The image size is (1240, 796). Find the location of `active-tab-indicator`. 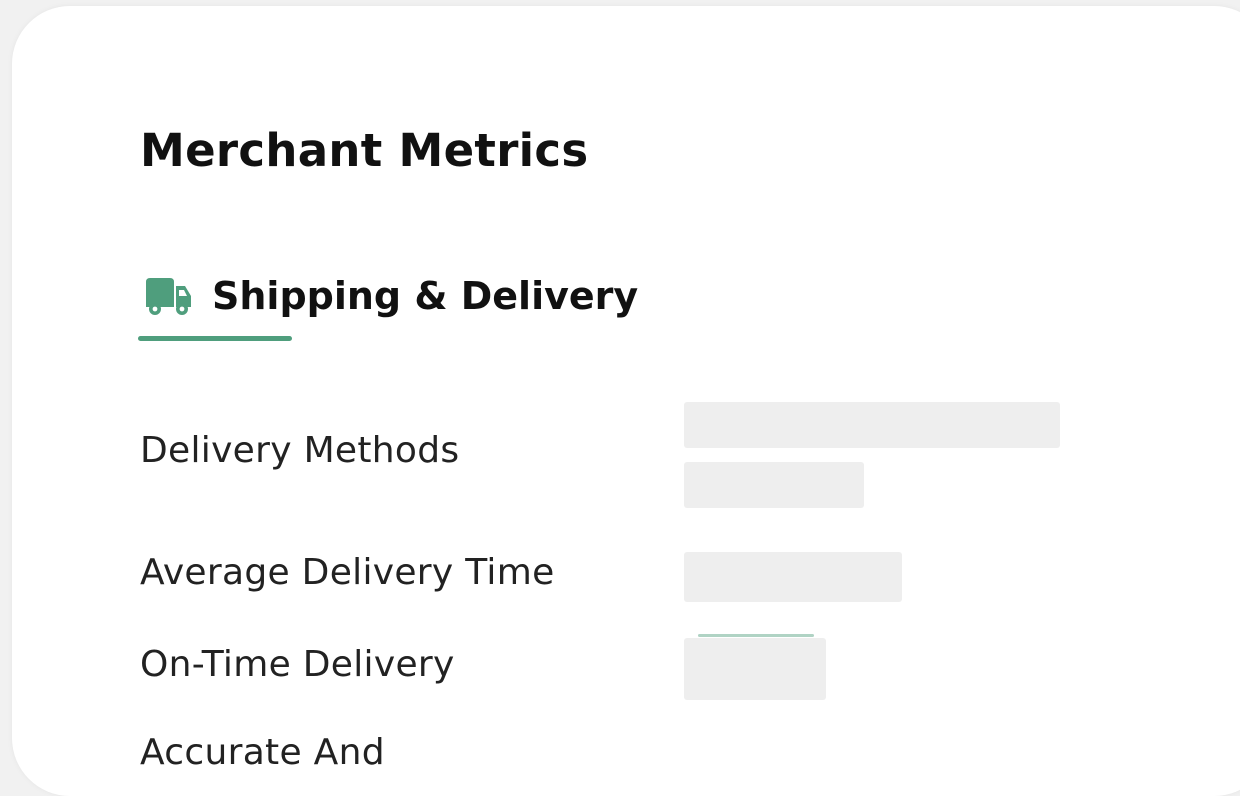

active-tab-indicator is located at coordinates (215, 338).